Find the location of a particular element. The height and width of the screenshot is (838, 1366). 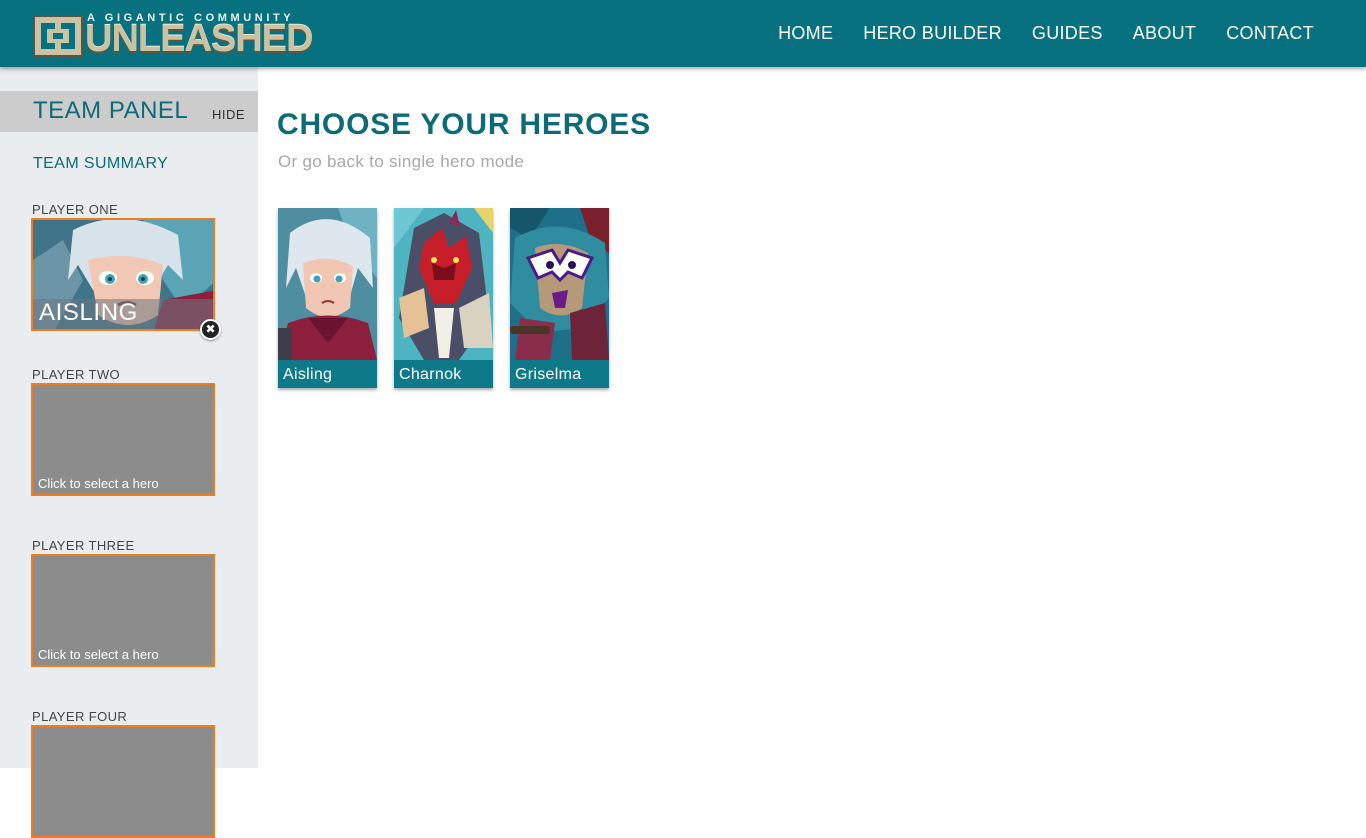

aisling-hero-art is located at coordinates (327, 284).